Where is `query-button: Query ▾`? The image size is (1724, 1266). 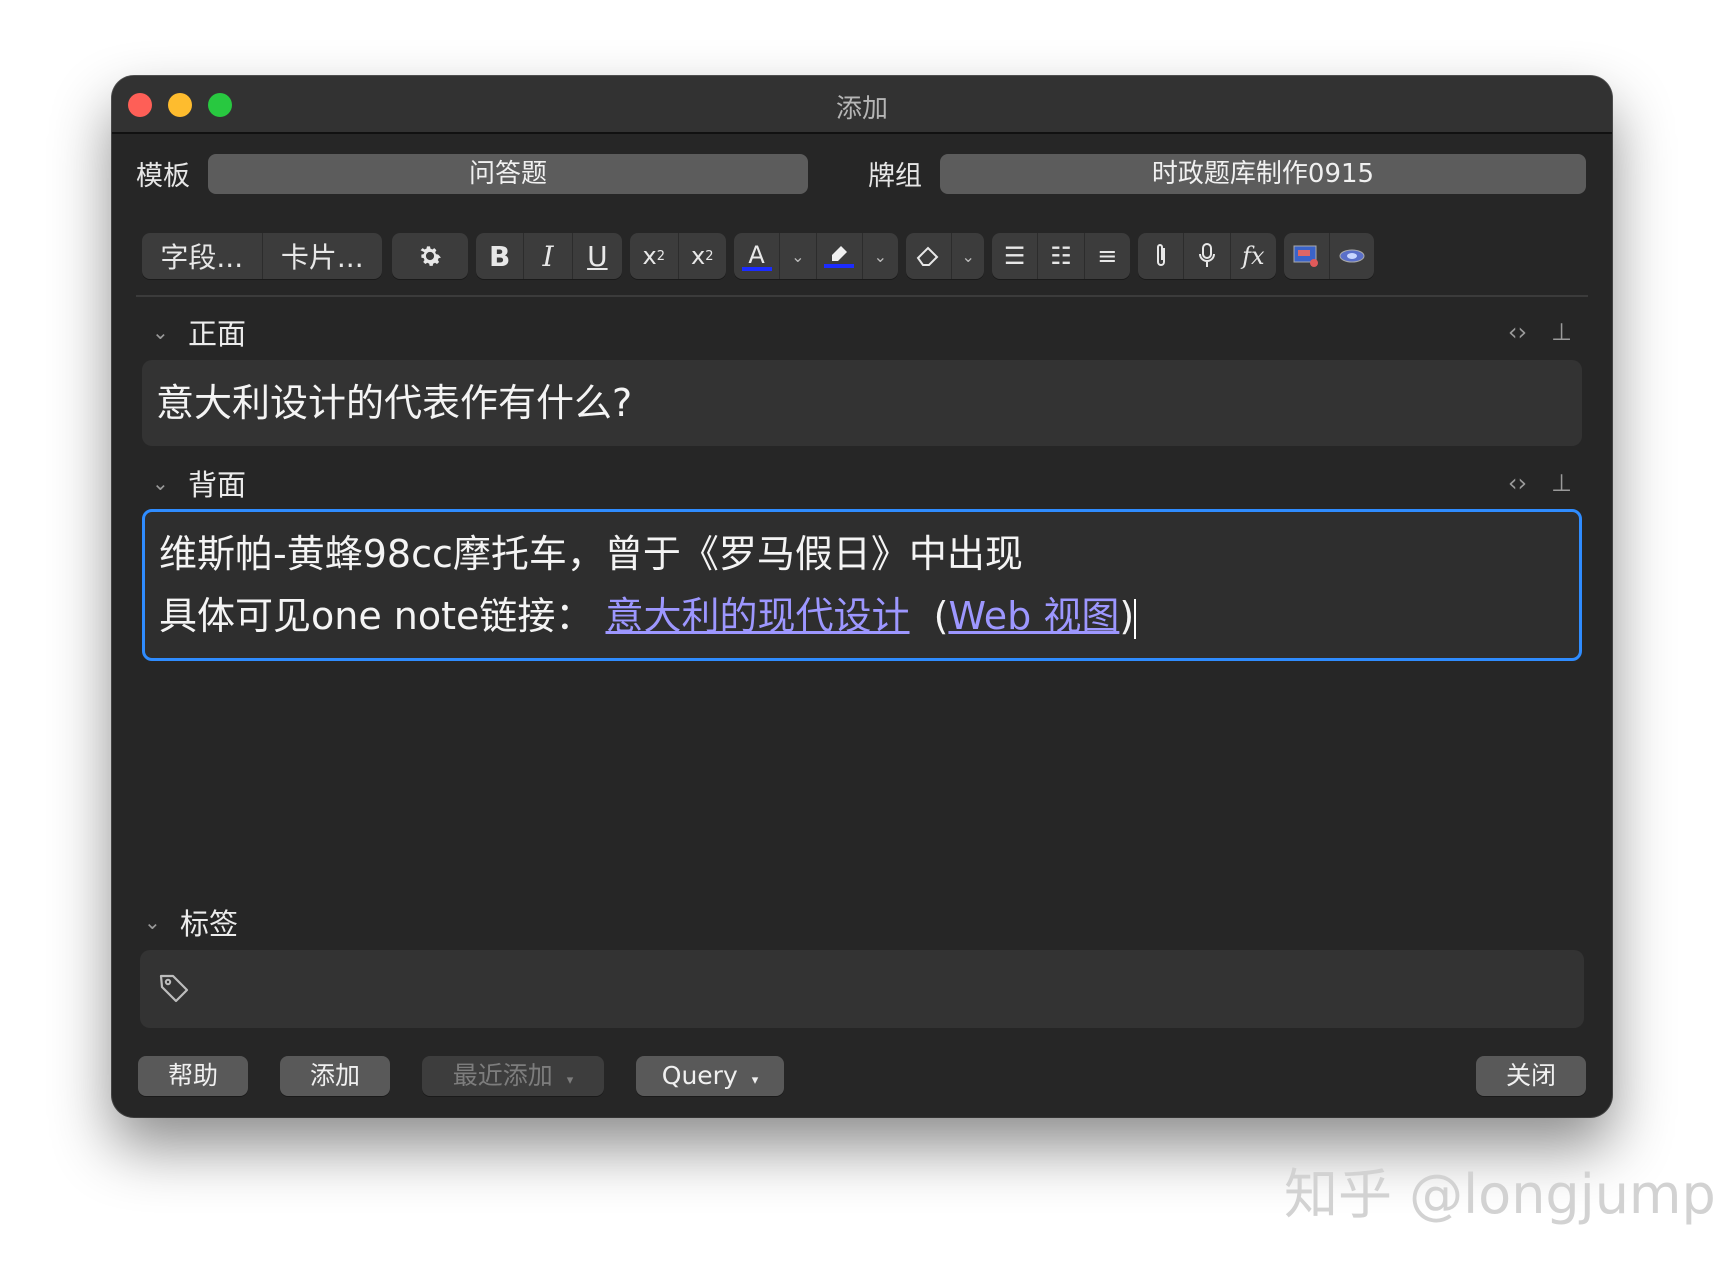 query-button: Query ▾ is located at coordinates (710, 1076).